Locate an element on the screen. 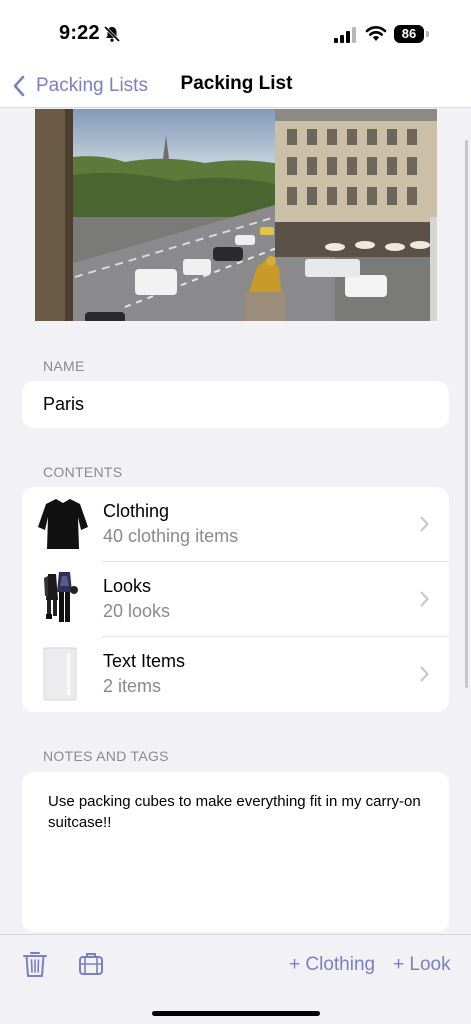  list-item-title: Clothing is located at coordinates (136, 511).